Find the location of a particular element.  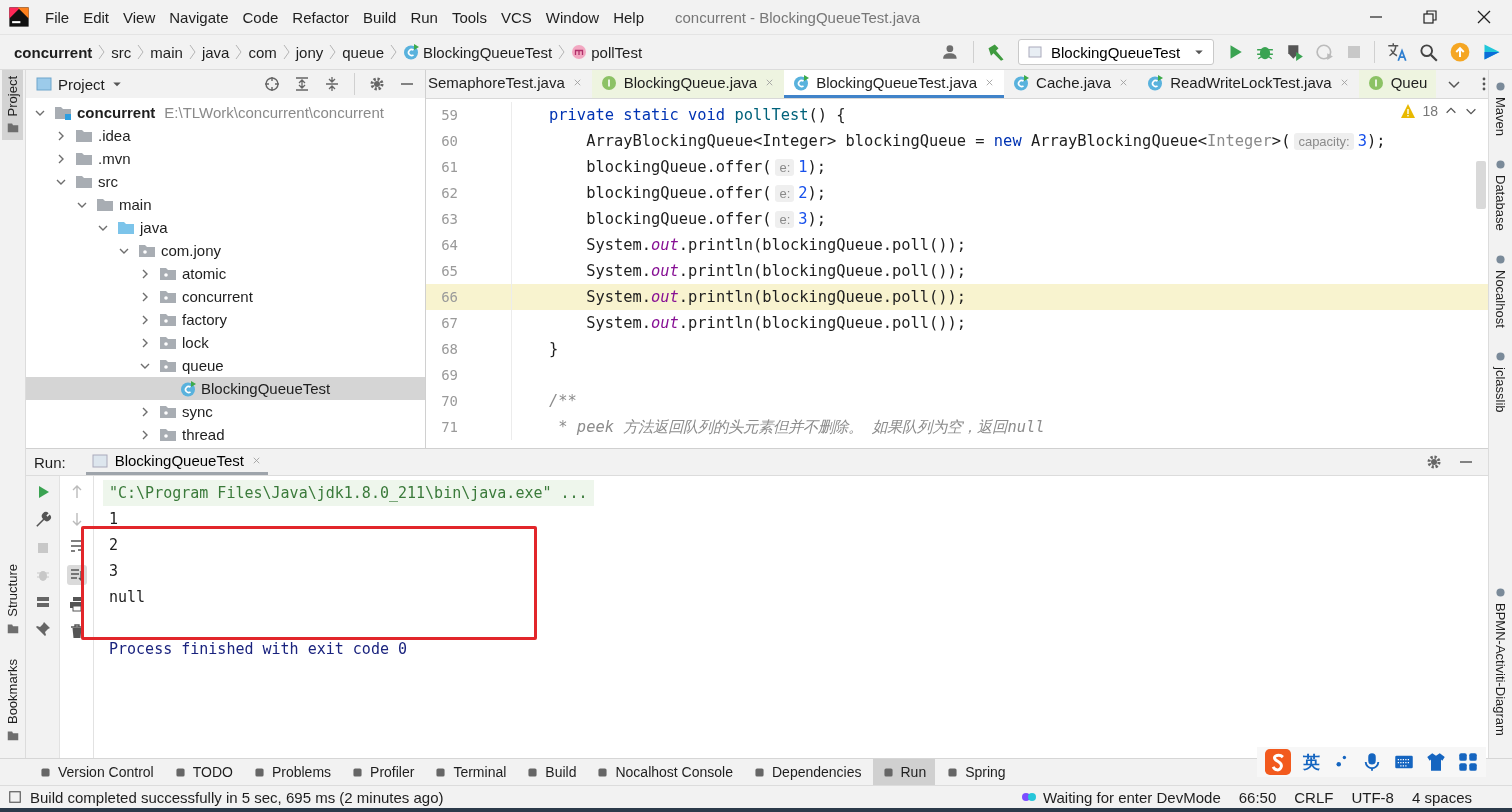

tree-item: .idea is located at coordinates (225, 135).